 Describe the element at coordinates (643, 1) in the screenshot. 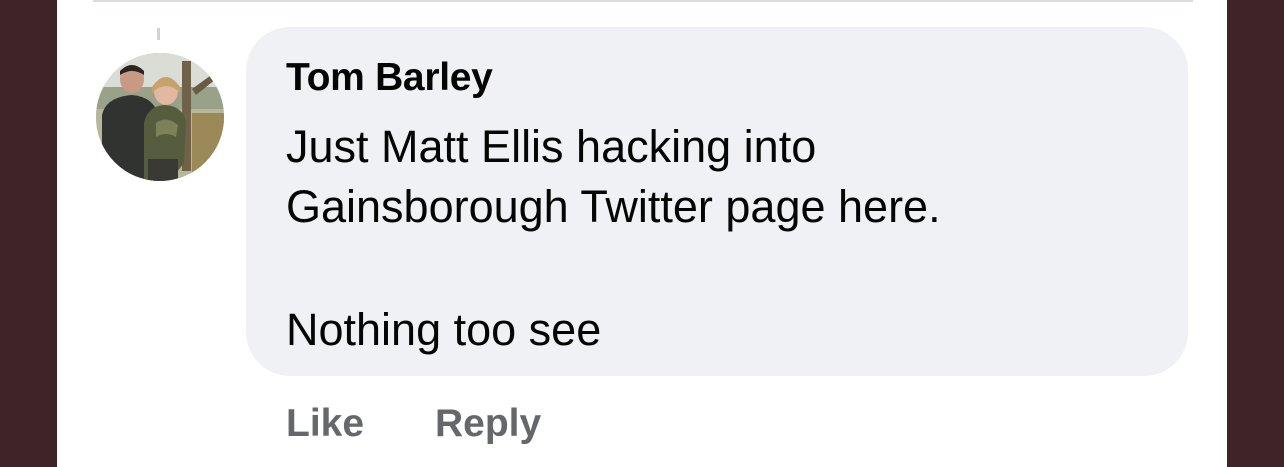

I see `divider` at that location.